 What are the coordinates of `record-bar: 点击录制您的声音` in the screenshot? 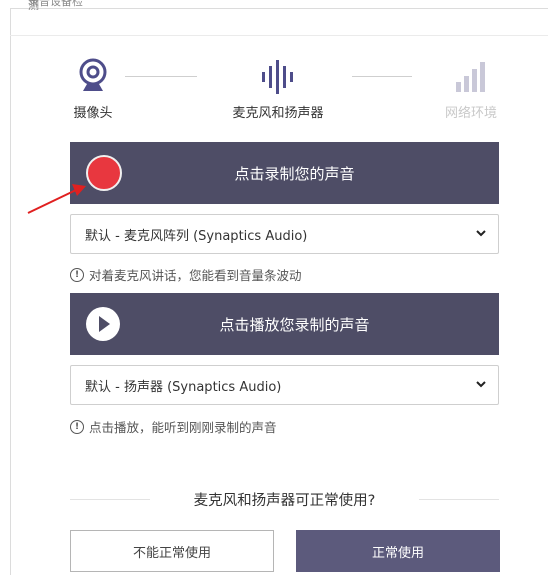 It's located at (284, 173).